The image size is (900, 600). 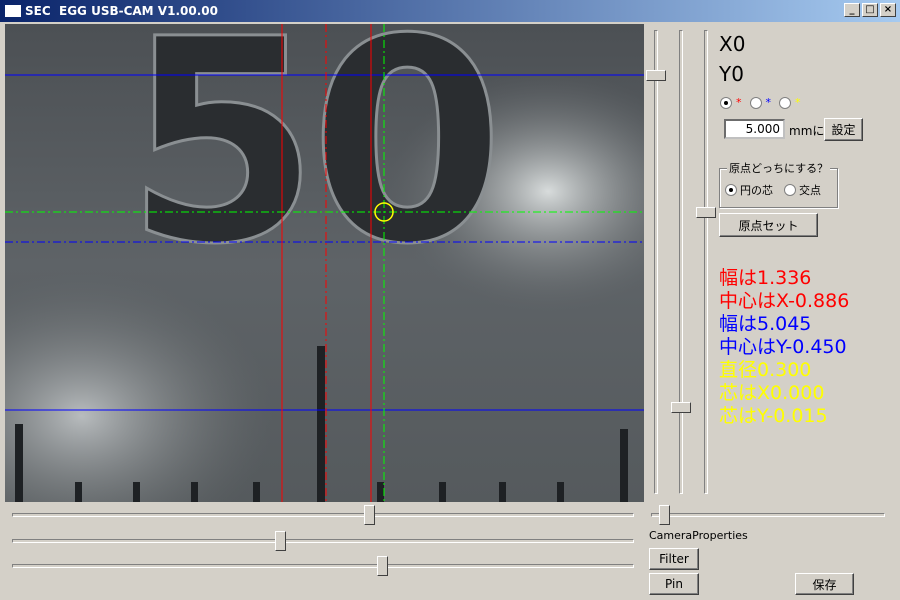 I want to click on origin-option-circle: 円の芯, so click(x=749, y=190).